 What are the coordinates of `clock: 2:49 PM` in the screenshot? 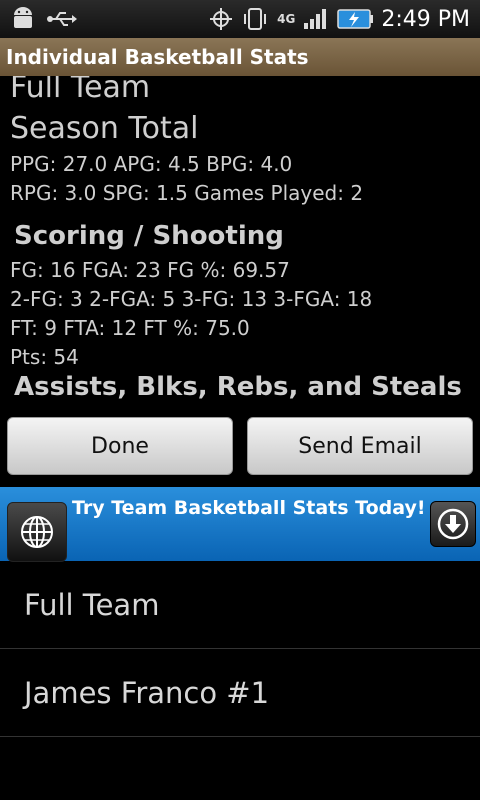 It's located at (425, 19).